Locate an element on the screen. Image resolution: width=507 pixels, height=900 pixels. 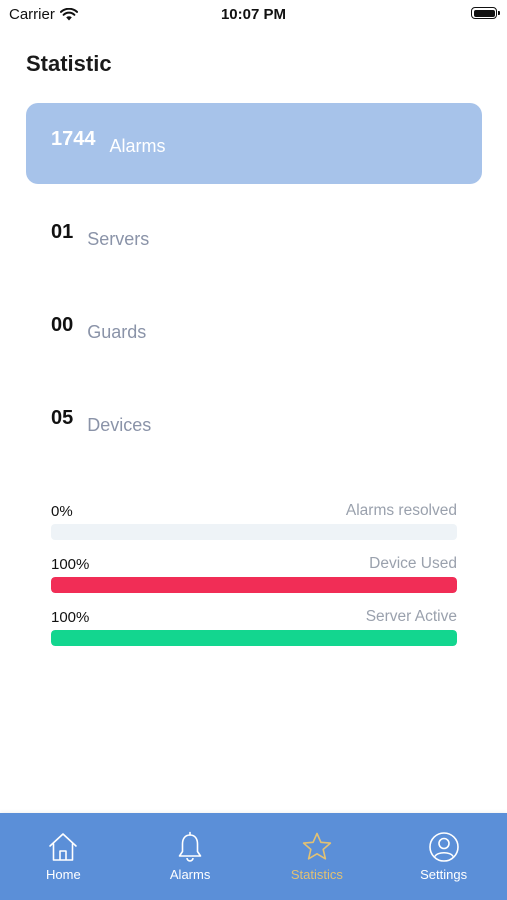
tab-label: Home is located at coordinates (63, 874).